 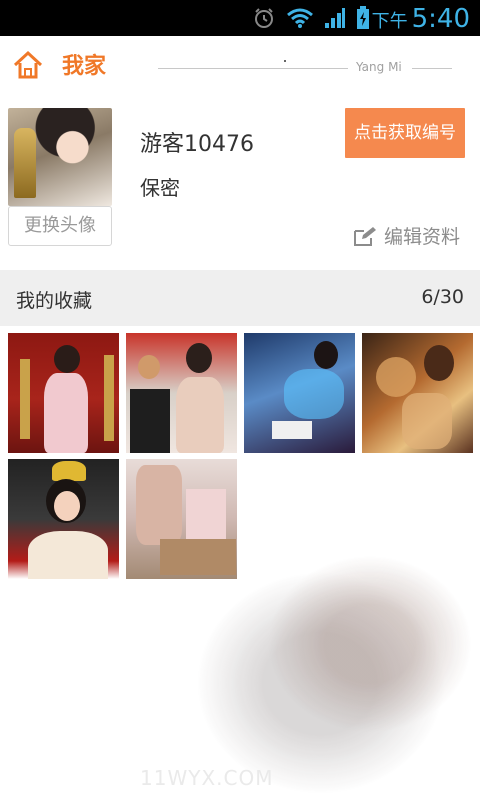 I want to click on gender: 保密, so click(x=160, y=188).